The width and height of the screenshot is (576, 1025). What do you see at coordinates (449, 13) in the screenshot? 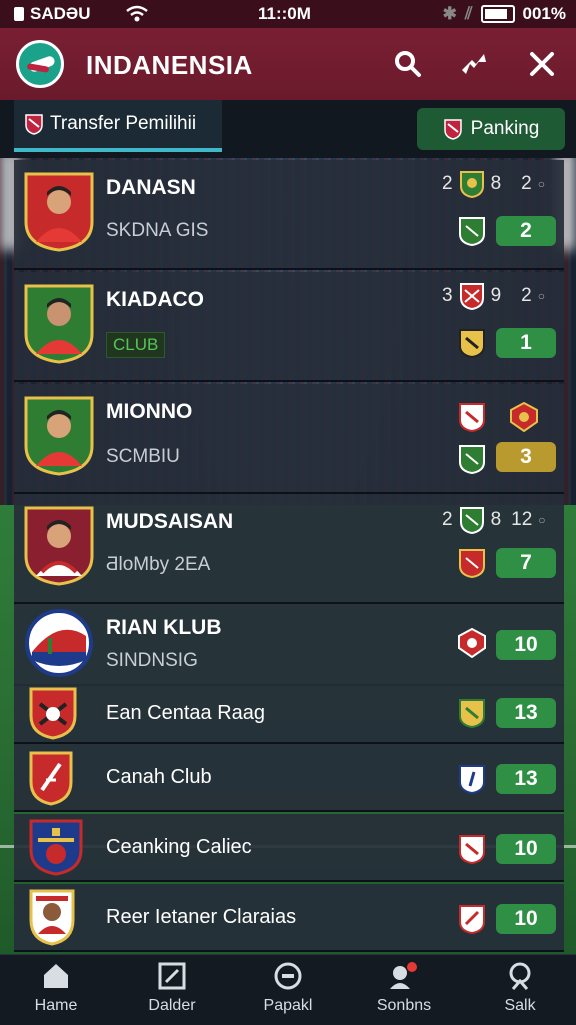
I see `bluetooth-icon: ✱` at bounding box center [449, 13].